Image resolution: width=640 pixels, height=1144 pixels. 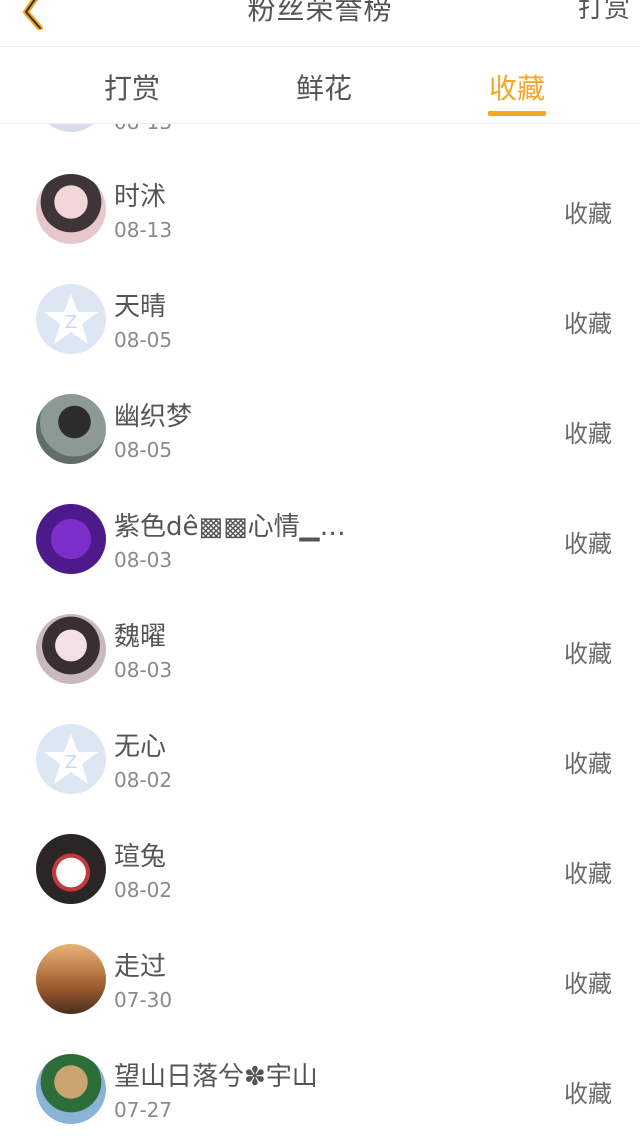 What do you see at coordinates (324, 87) in the screenshot?
I see `tab-flowers: 鲜花` at bounding box center [324, 87].